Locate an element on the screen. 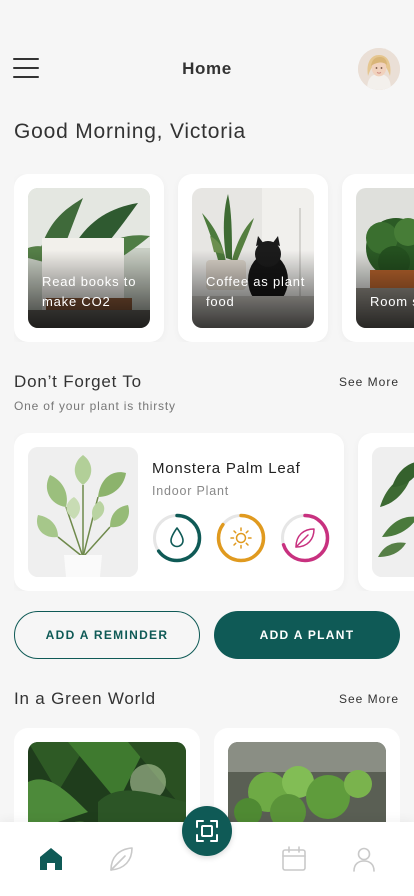 The image size is (414, 896). nutrition-status-ring is located at coordinates (305, 538).